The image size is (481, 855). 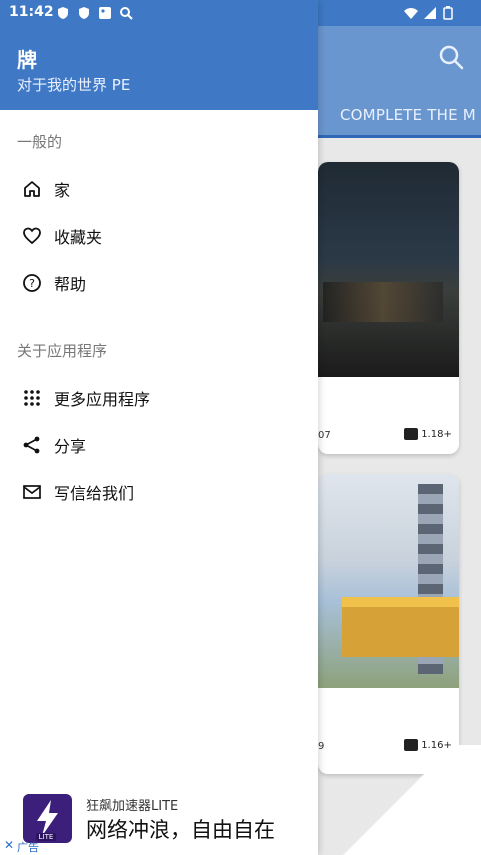 I want to click on menu-item-label: 分享, so click(x=70, y=446).